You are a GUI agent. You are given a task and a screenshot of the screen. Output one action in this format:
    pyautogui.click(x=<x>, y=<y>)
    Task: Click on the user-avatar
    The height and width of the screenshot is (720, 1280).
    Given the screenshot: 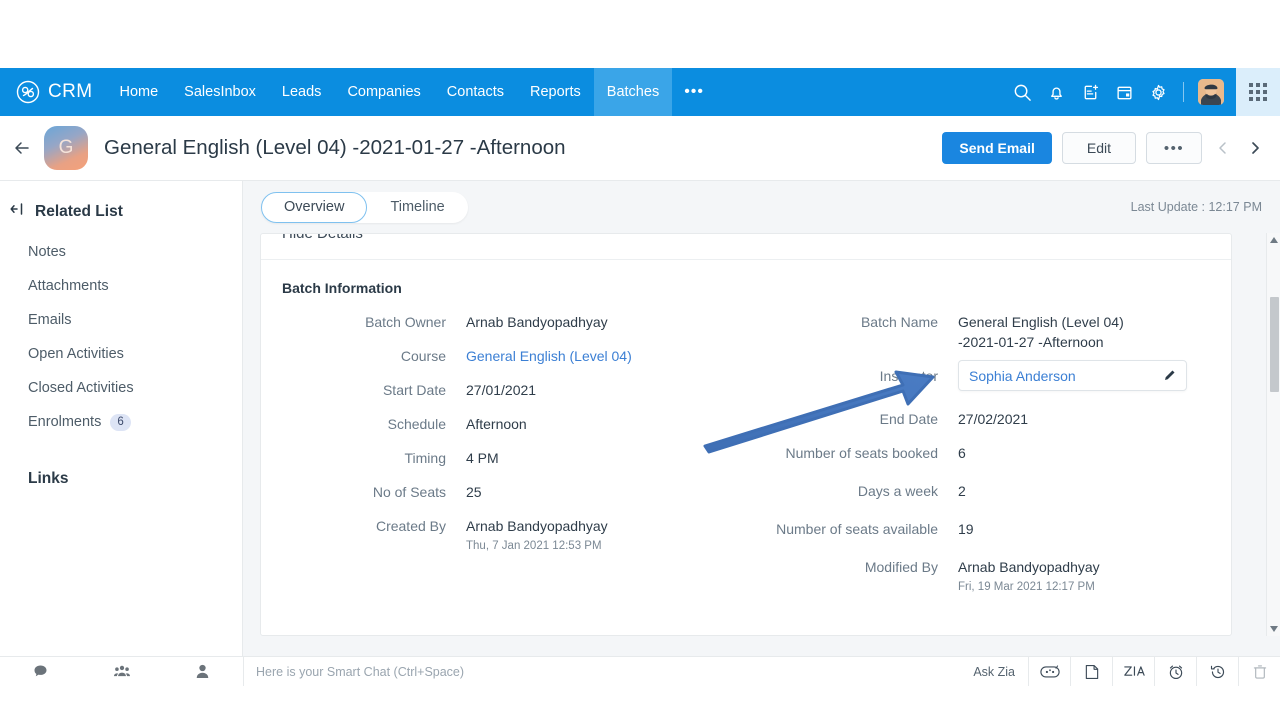 What is the action you would take?
    pyautogui.click(x=1211, y=92)
    